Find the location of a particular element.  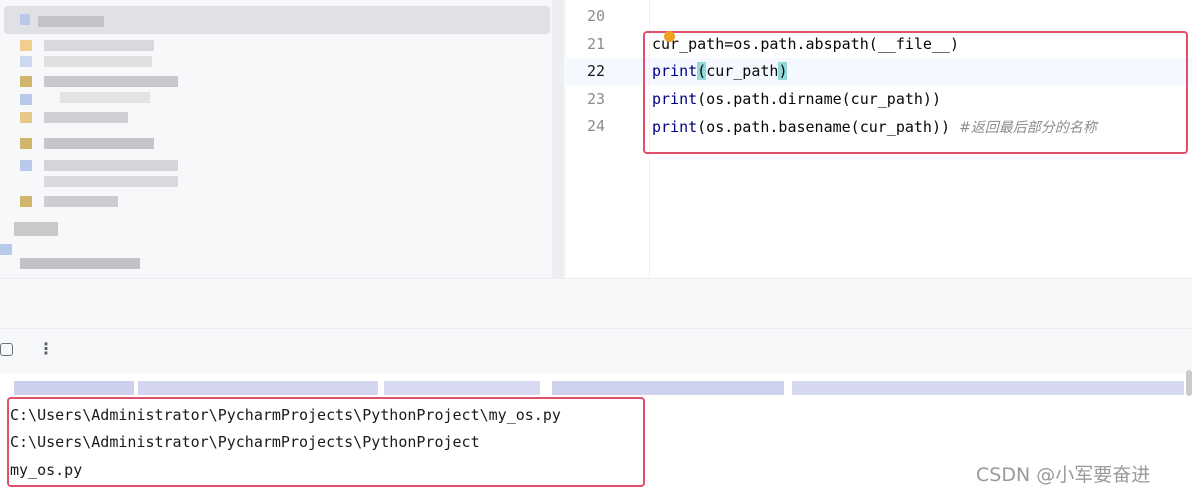

line-number: 21 is located at coordinates (596, 44).